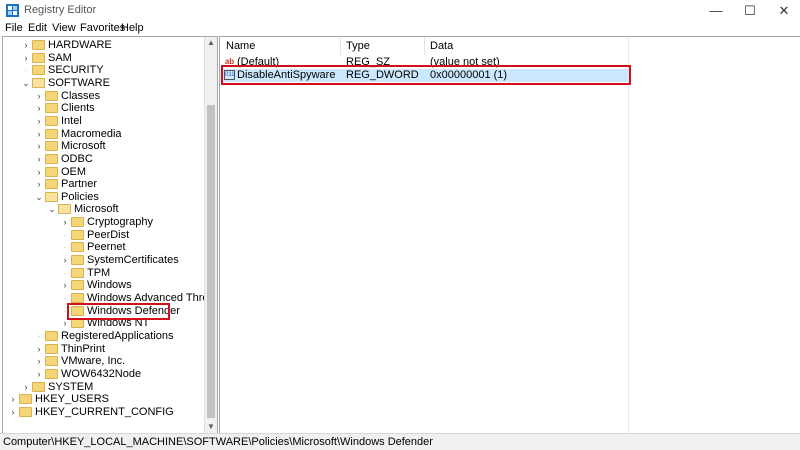  I want to click on tree-item-label: VMware, Inc., so click(93, 361).